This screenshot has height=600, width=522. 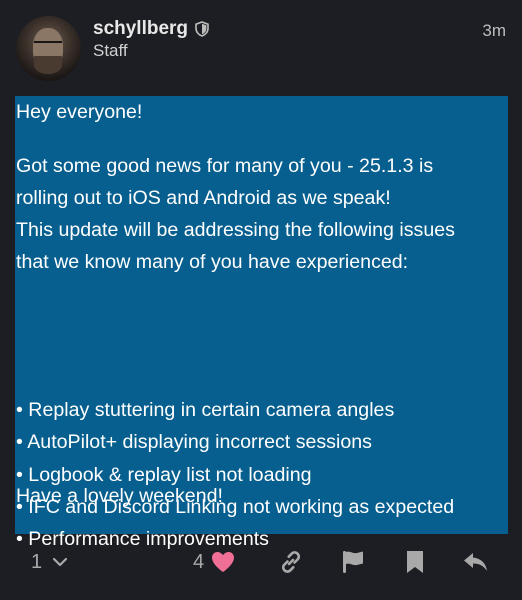 I want to click on reply-icon, so click(x=476, y=562).